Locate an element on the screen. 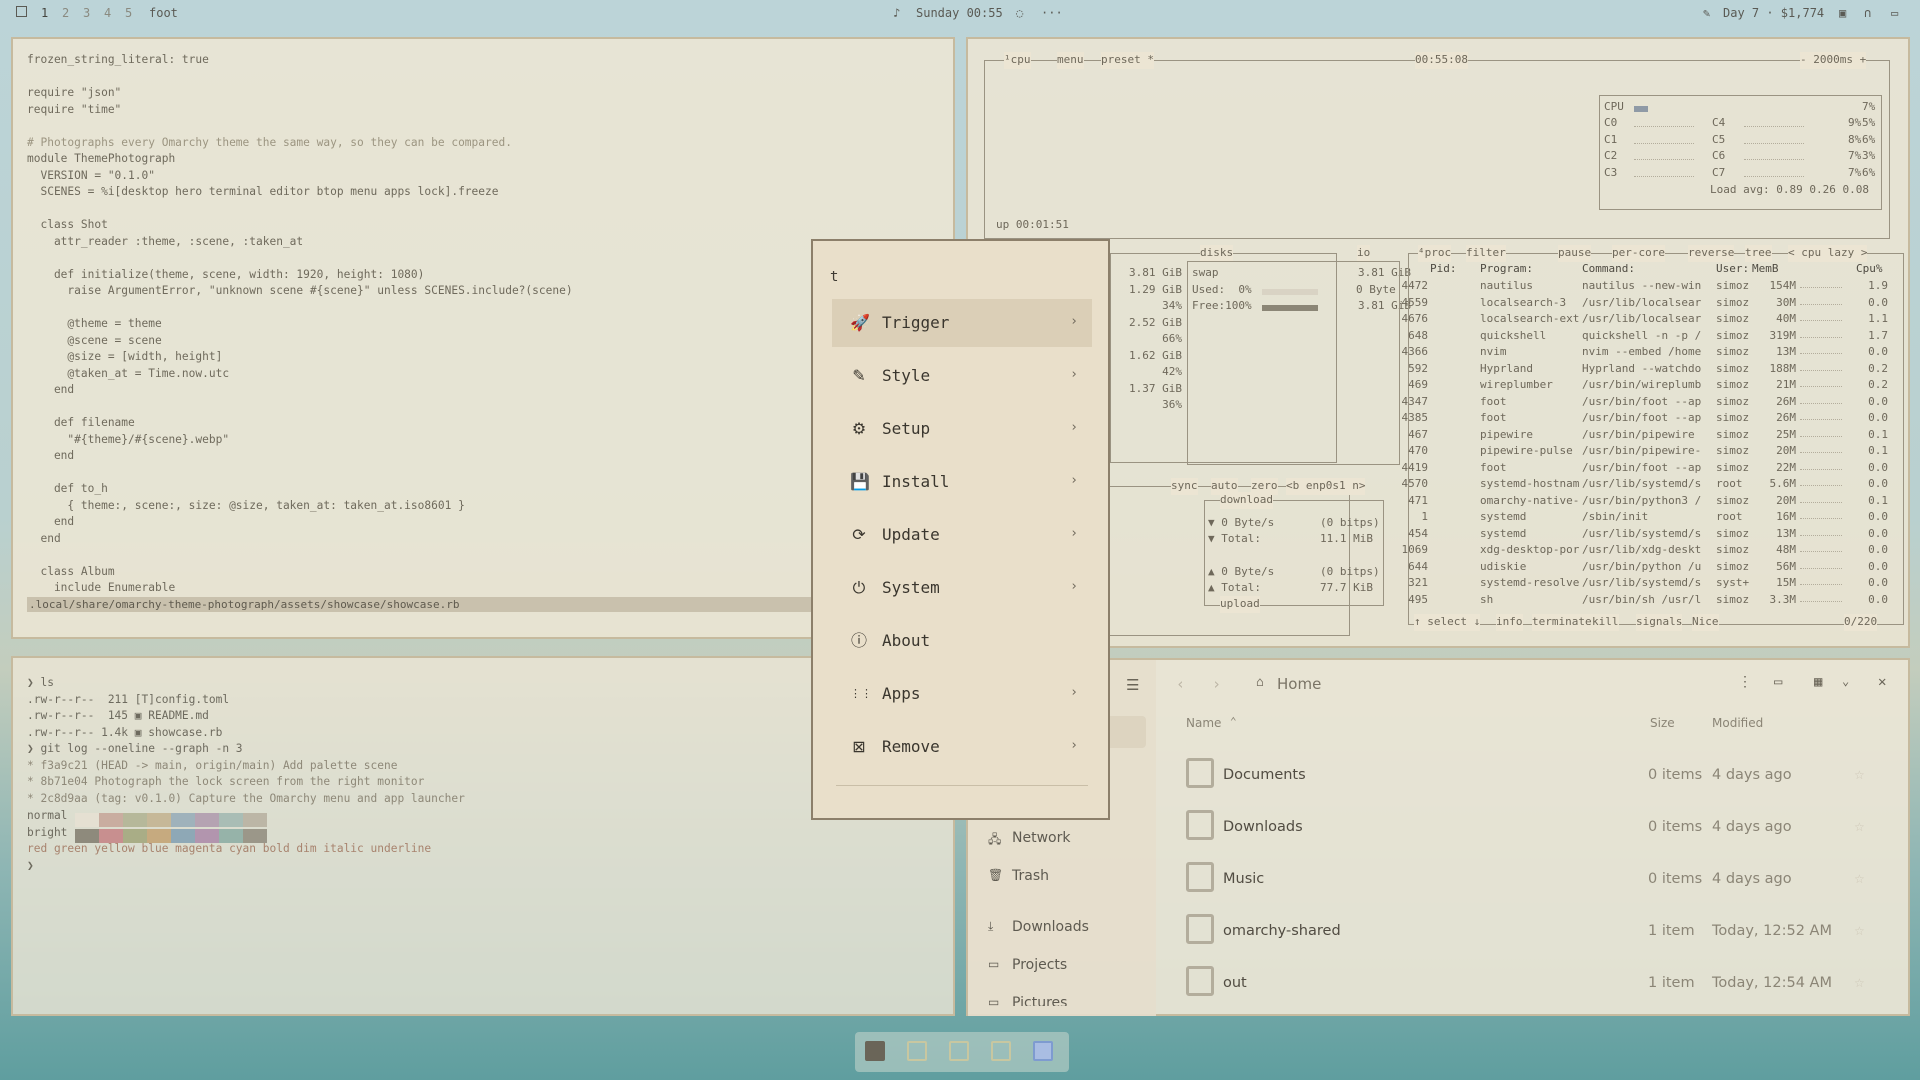 The image size is (1920, 1080). workspace-3: 3 is located at coordinates (86, 13).